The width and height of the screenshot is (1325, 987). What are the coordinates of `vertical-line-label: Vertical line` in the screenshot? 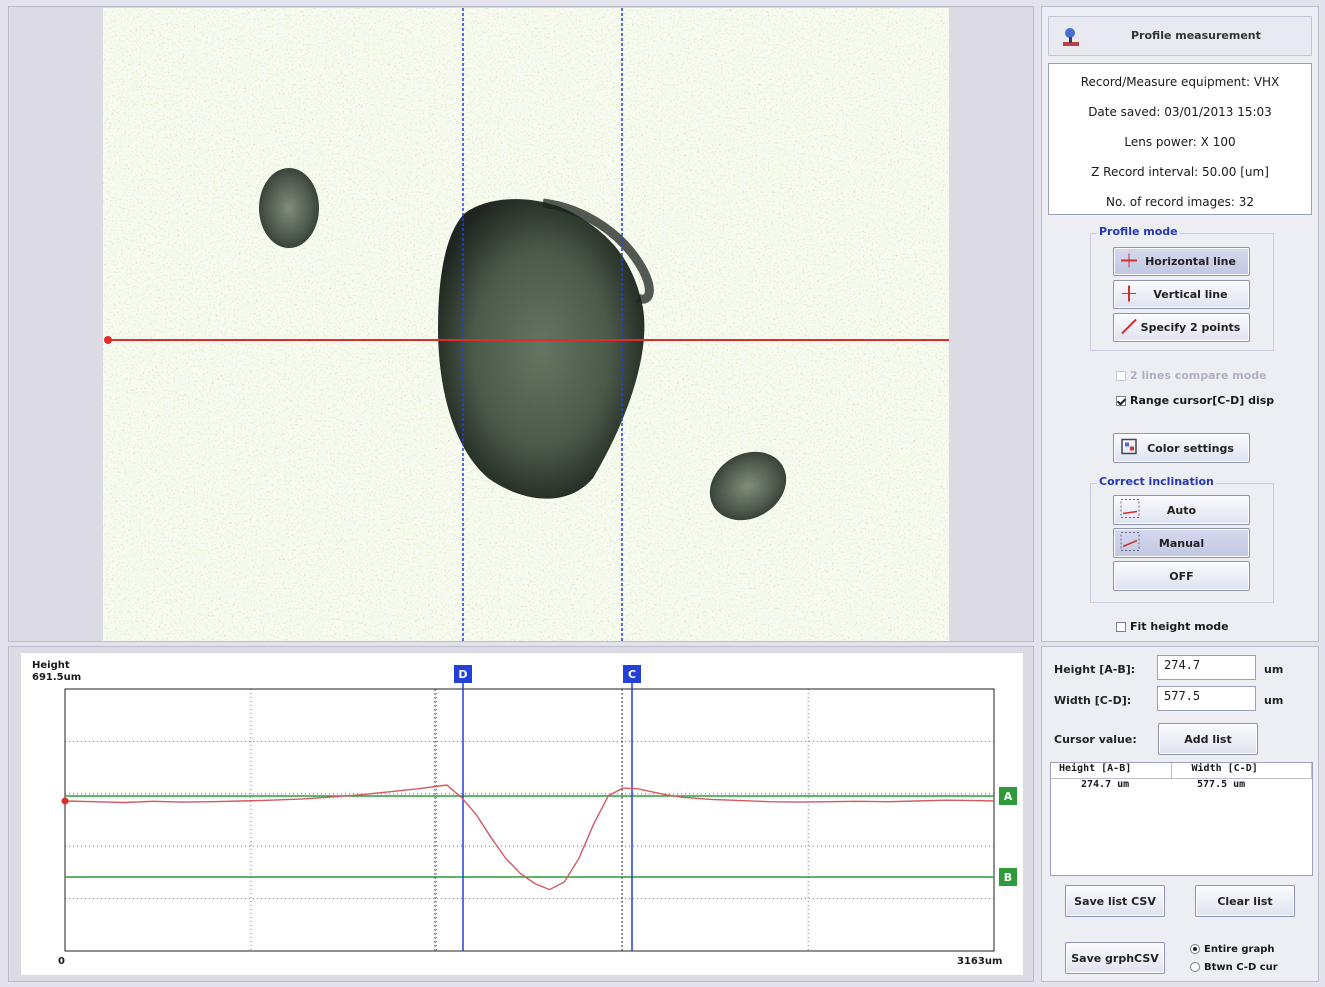 It's located at (1190, 294).